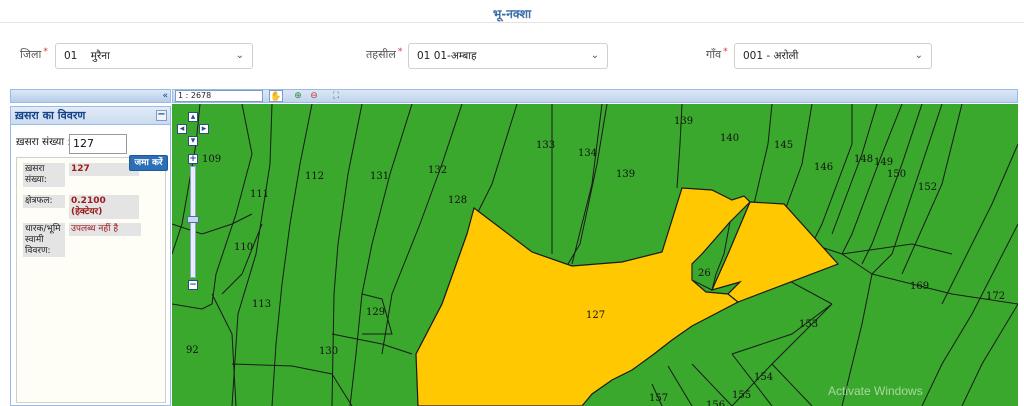 The image size is (1024, 406). What do you see at coordinates (379, 176) in the screenshot?
I see `parcel-label: 131` at bounding box center [379, 176].